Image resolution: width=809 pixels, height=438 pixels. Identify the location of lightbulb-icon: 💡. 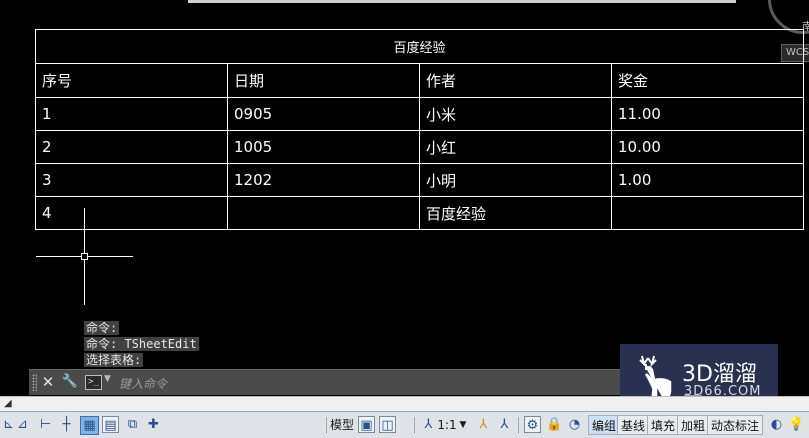
(796, 424).